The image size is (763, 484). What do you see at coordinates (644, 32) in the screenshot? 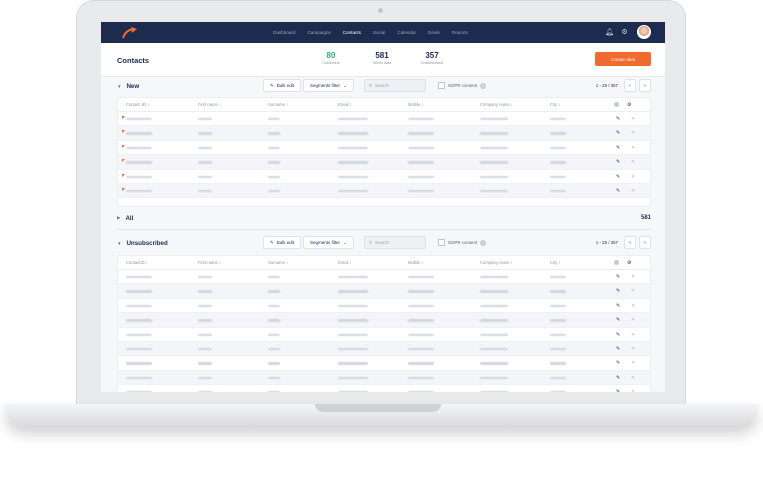
I see `avatar` at bounding box center [644, 32].